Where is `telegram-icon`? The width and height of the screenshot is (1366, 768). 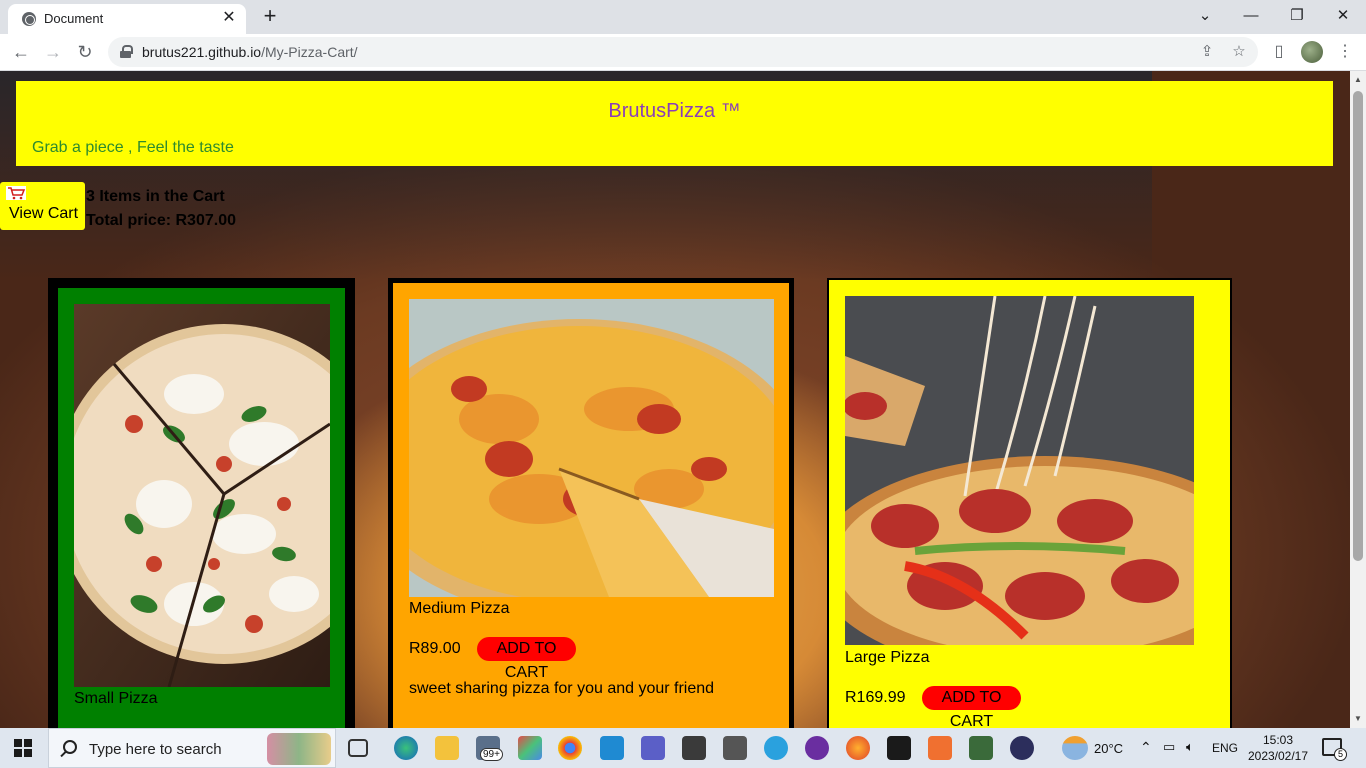 telegram-icon is located at coordinates (776, 748).